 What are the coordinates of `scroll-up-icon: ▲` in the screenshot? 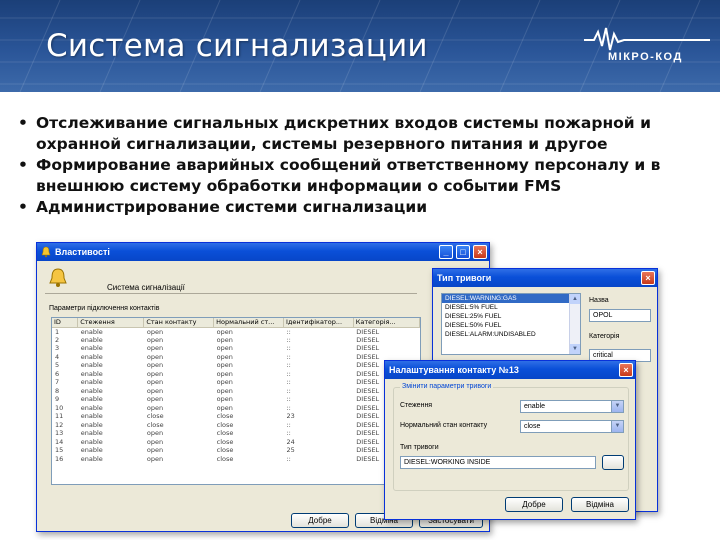 It's located at (575, 299).